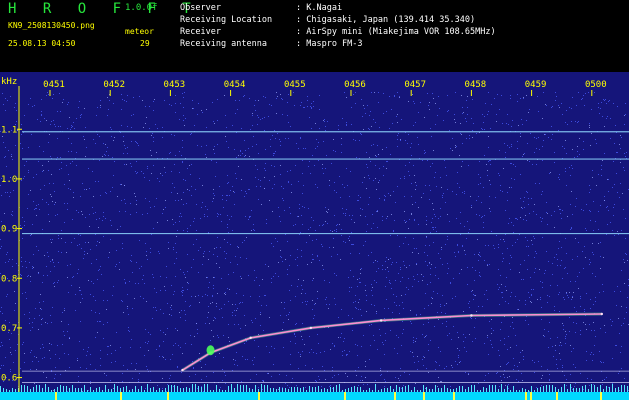 The width and height of the screenshot is (629, 400). What do you see at coordinates (51, 25) in the screenshot?
I see `filename-label: KN9_2508130450.png` at bounding box center [51, 25].